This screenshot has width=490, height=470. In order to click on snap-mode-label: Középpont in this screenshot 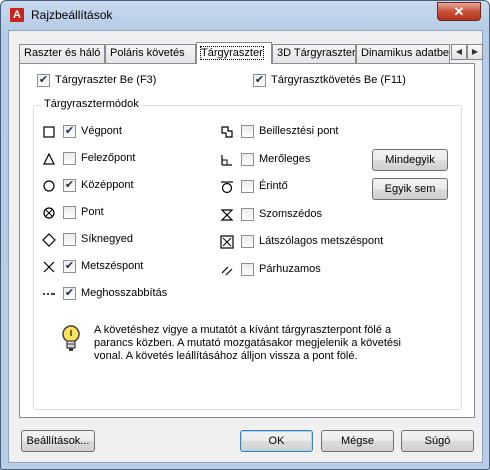, I will do `click(107, 185)`.